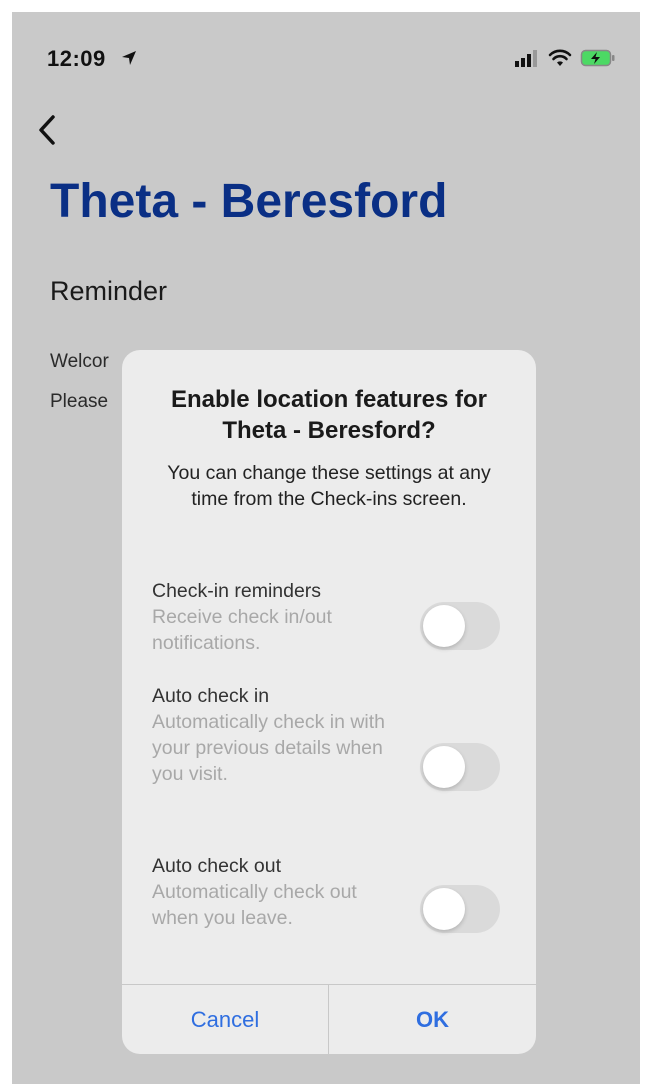 The width and height of the screenshot is (650, 1084). I want to click on location-arrow-icon, so click(129, 58).